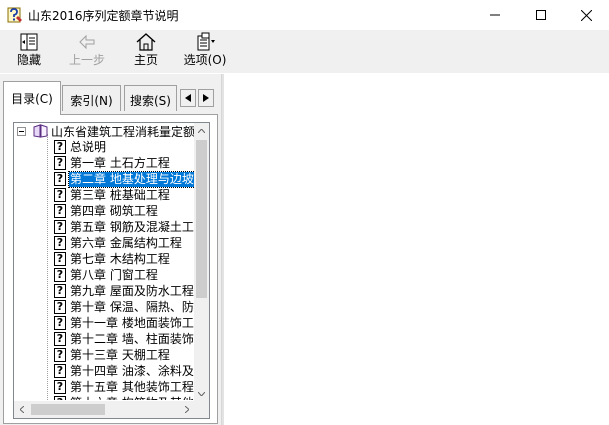  I want to click on scroll-left-button, so click(21, 409).